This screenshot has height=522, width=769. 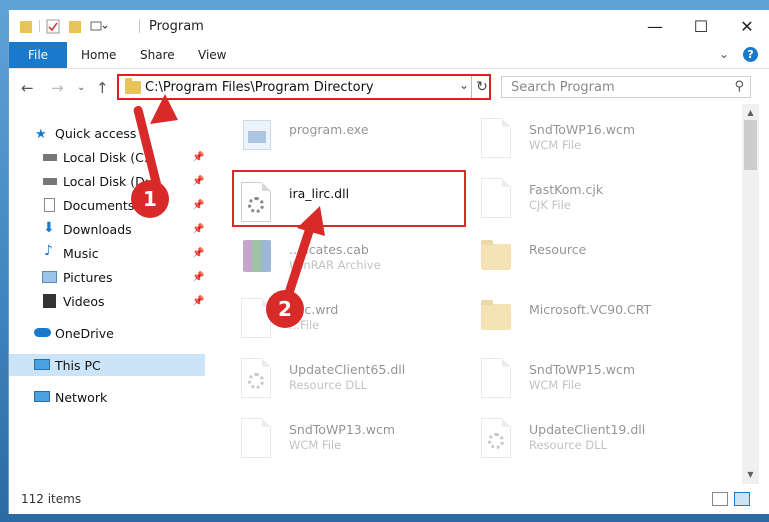 I want to click on dll-icon, so click(x=256, y=378).